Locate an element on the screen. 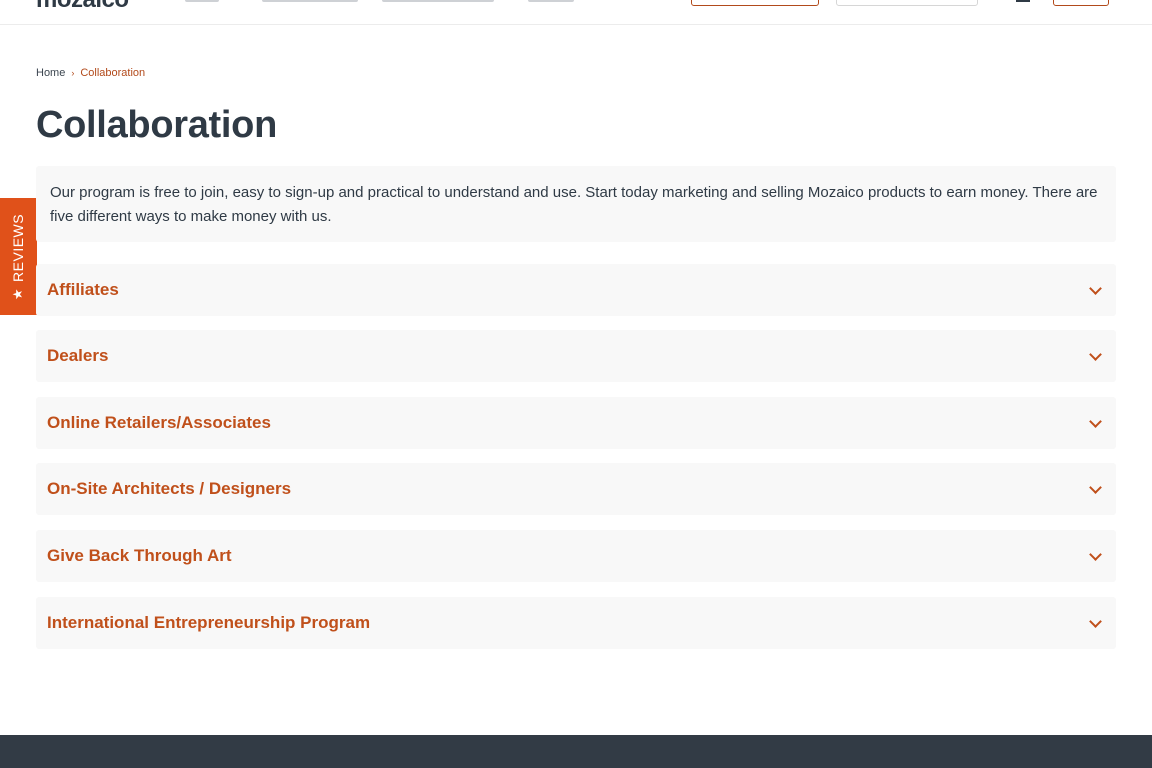 This screenshot has width=1152, height=768. header-small-button is located at coordinates (1081, 3).